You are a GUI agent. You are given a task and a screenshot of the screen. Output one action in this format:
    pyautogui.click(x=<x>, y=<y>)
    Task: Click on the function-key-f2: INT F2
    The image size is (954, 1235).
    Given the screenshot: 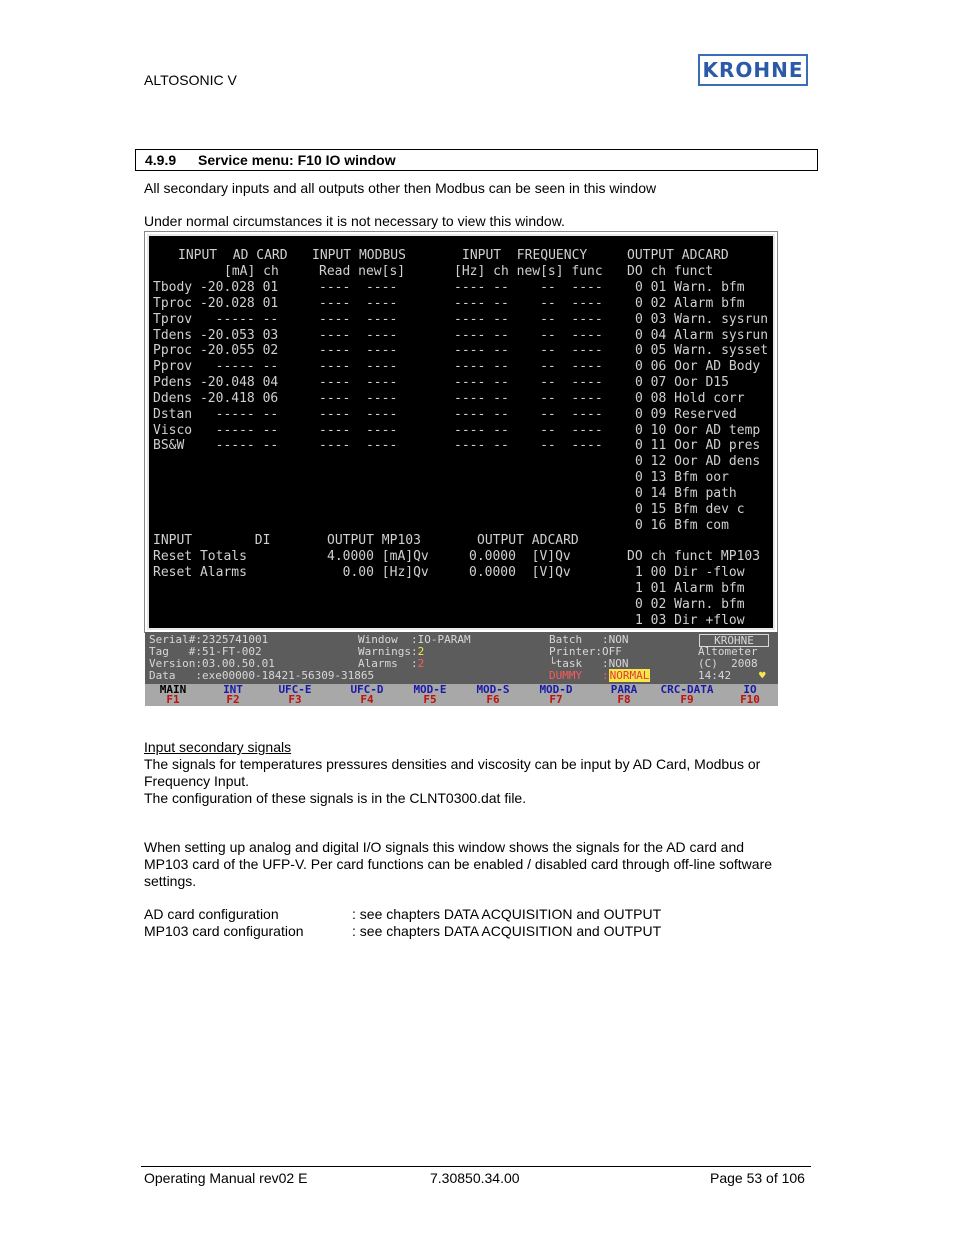 What is the action you would take?
    pyautogui.click(x=233, y=695)
    